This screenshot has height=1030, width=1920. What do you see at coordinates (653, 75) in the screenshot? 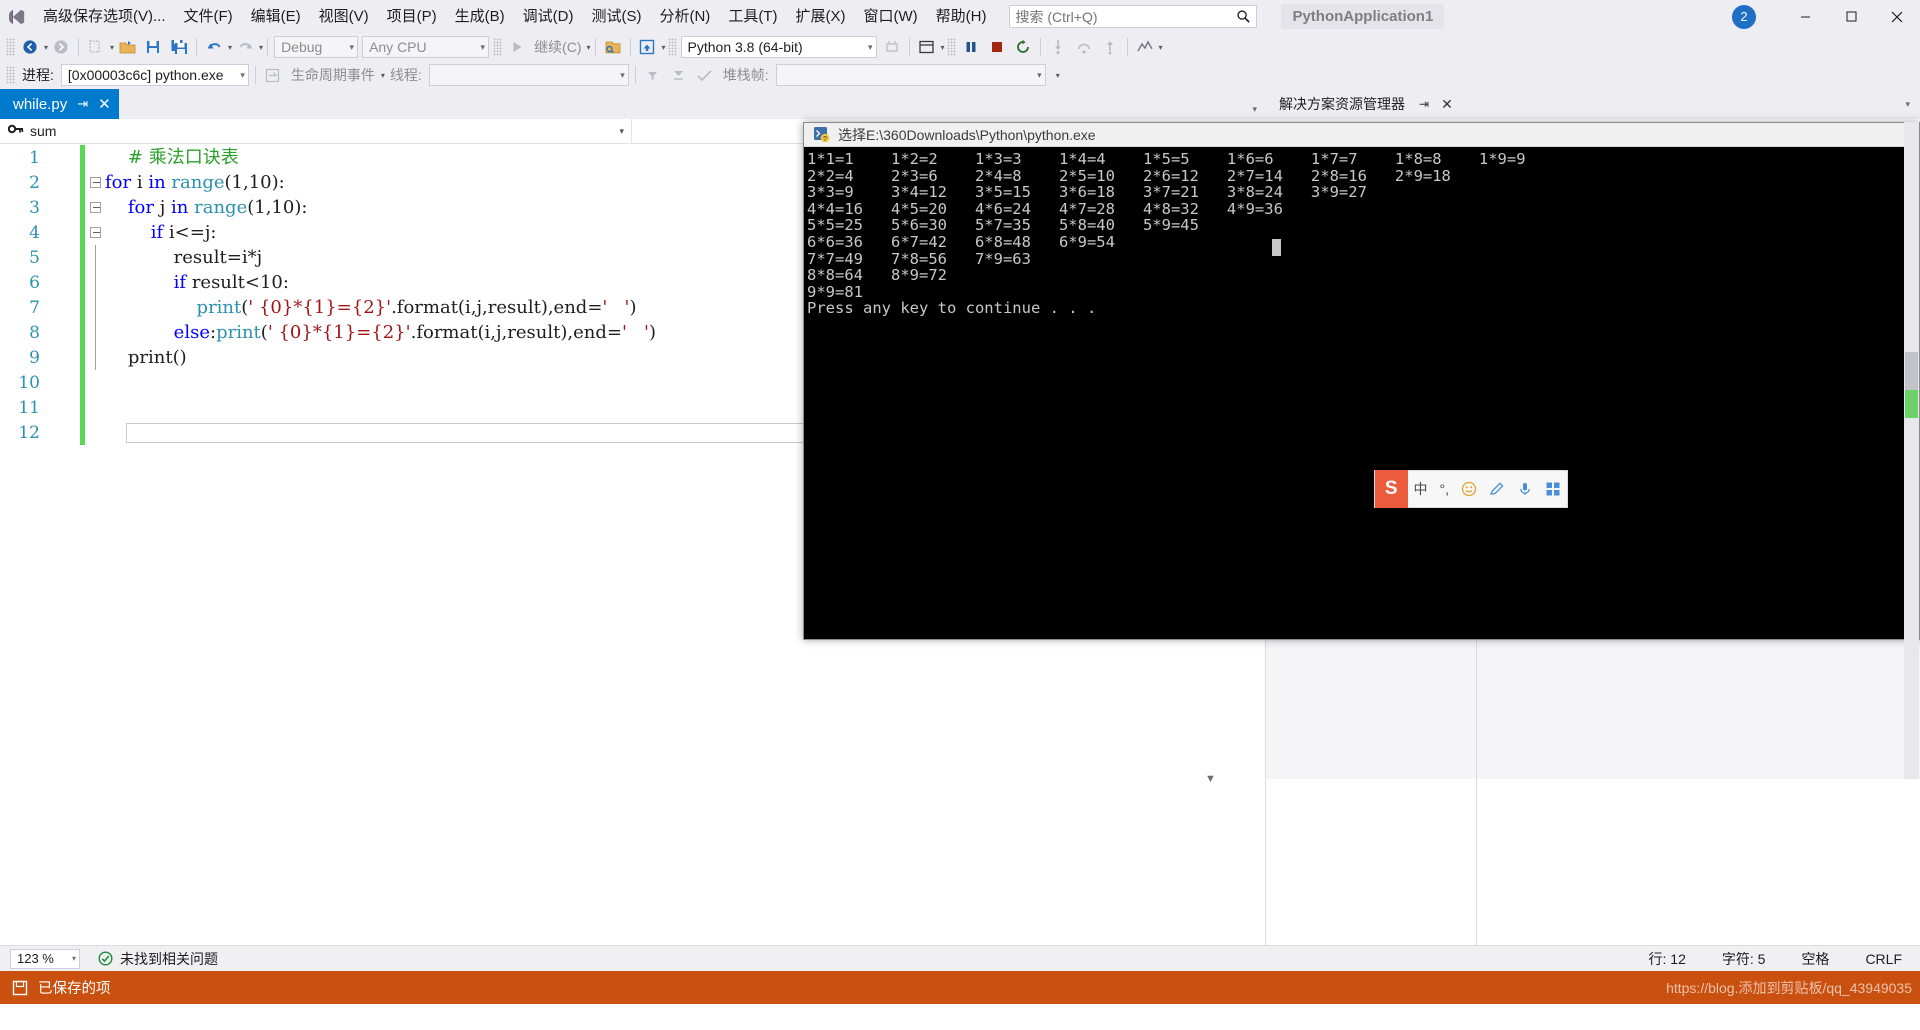
I see `step-filter-down-icon` at bounding box center [653, 75].